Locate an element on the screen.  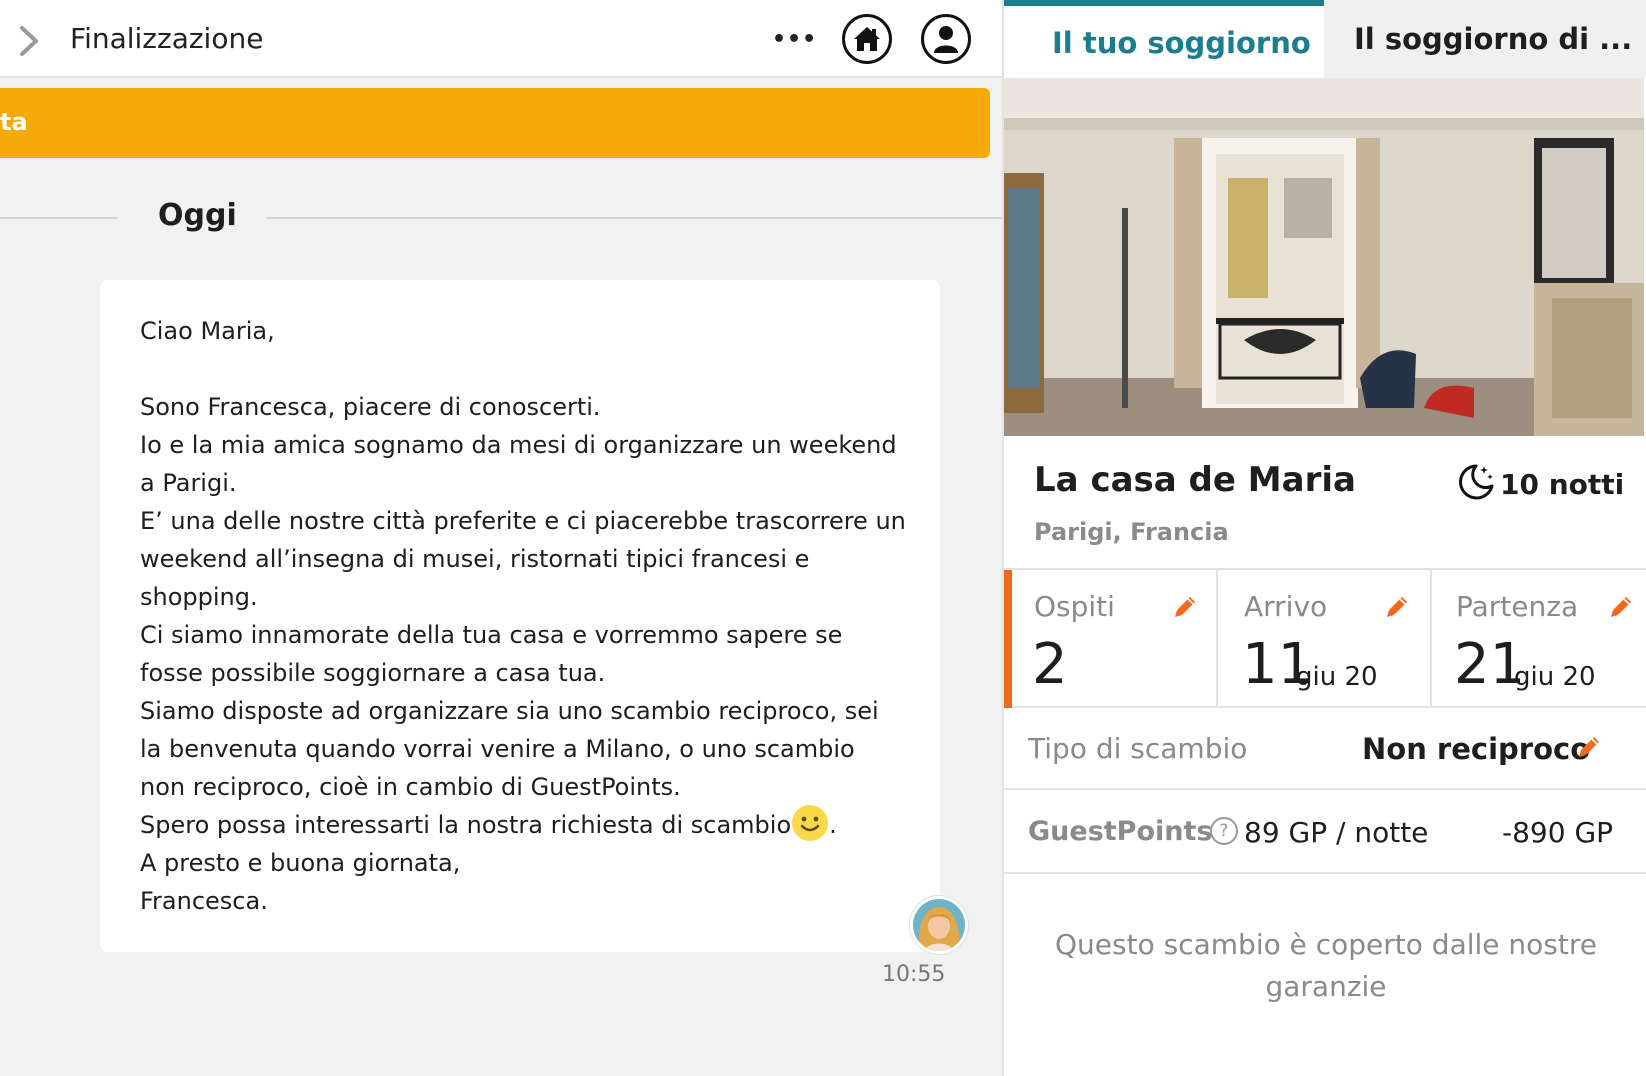
page-title: Finalizzazione is located at coordinates (167, 38).